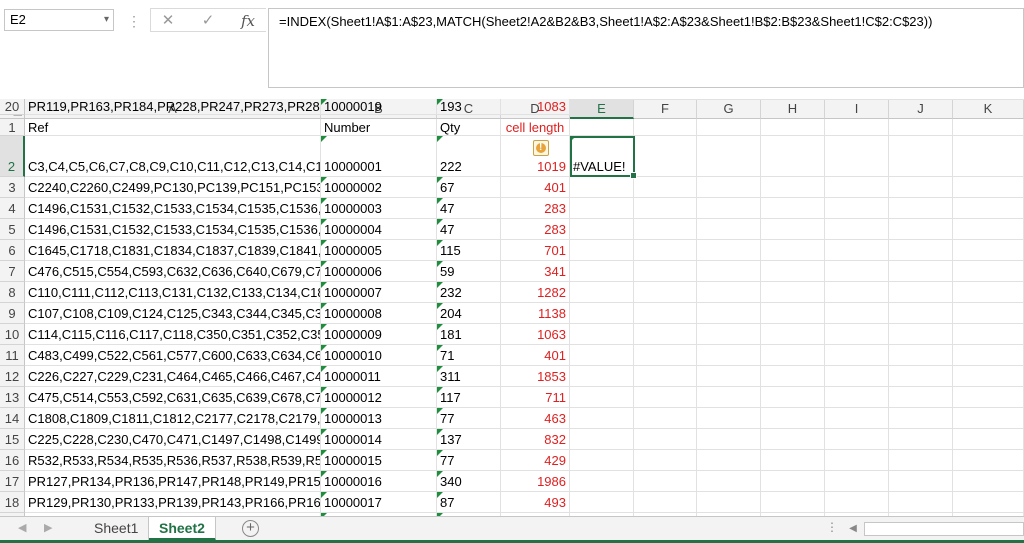 The width and height of the screenshot is (1024, 543). What do you see at coordinates (12, 418) in the screenshot?
I see `row-header-14: 14` at bounding box center [12, 418].